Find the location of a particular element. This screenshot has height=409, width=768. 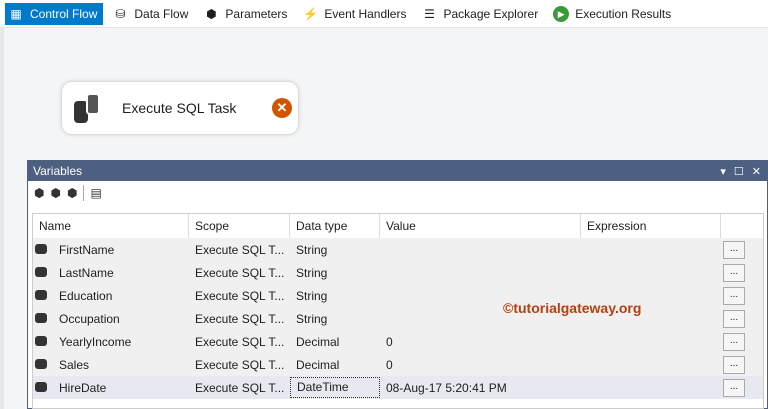

divider is located at coordinates (84, 193).